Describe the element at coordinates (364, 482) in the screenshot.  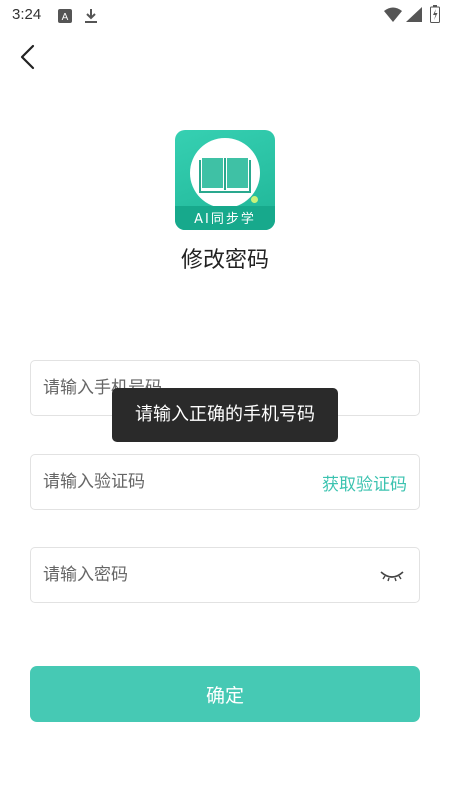
I see `get-code-button: 获取验证码` at that location.